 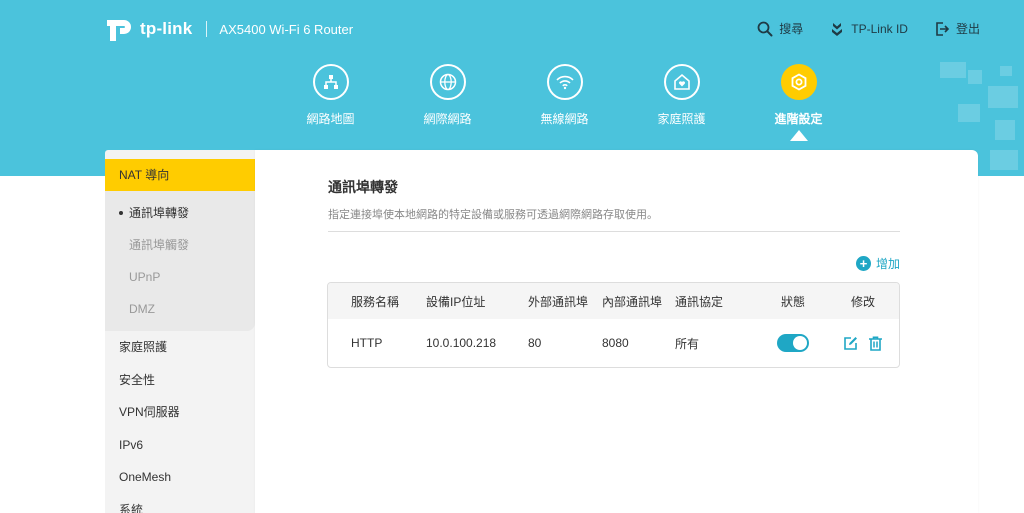 I want to click on cell-status, so click(x=793, y=343).